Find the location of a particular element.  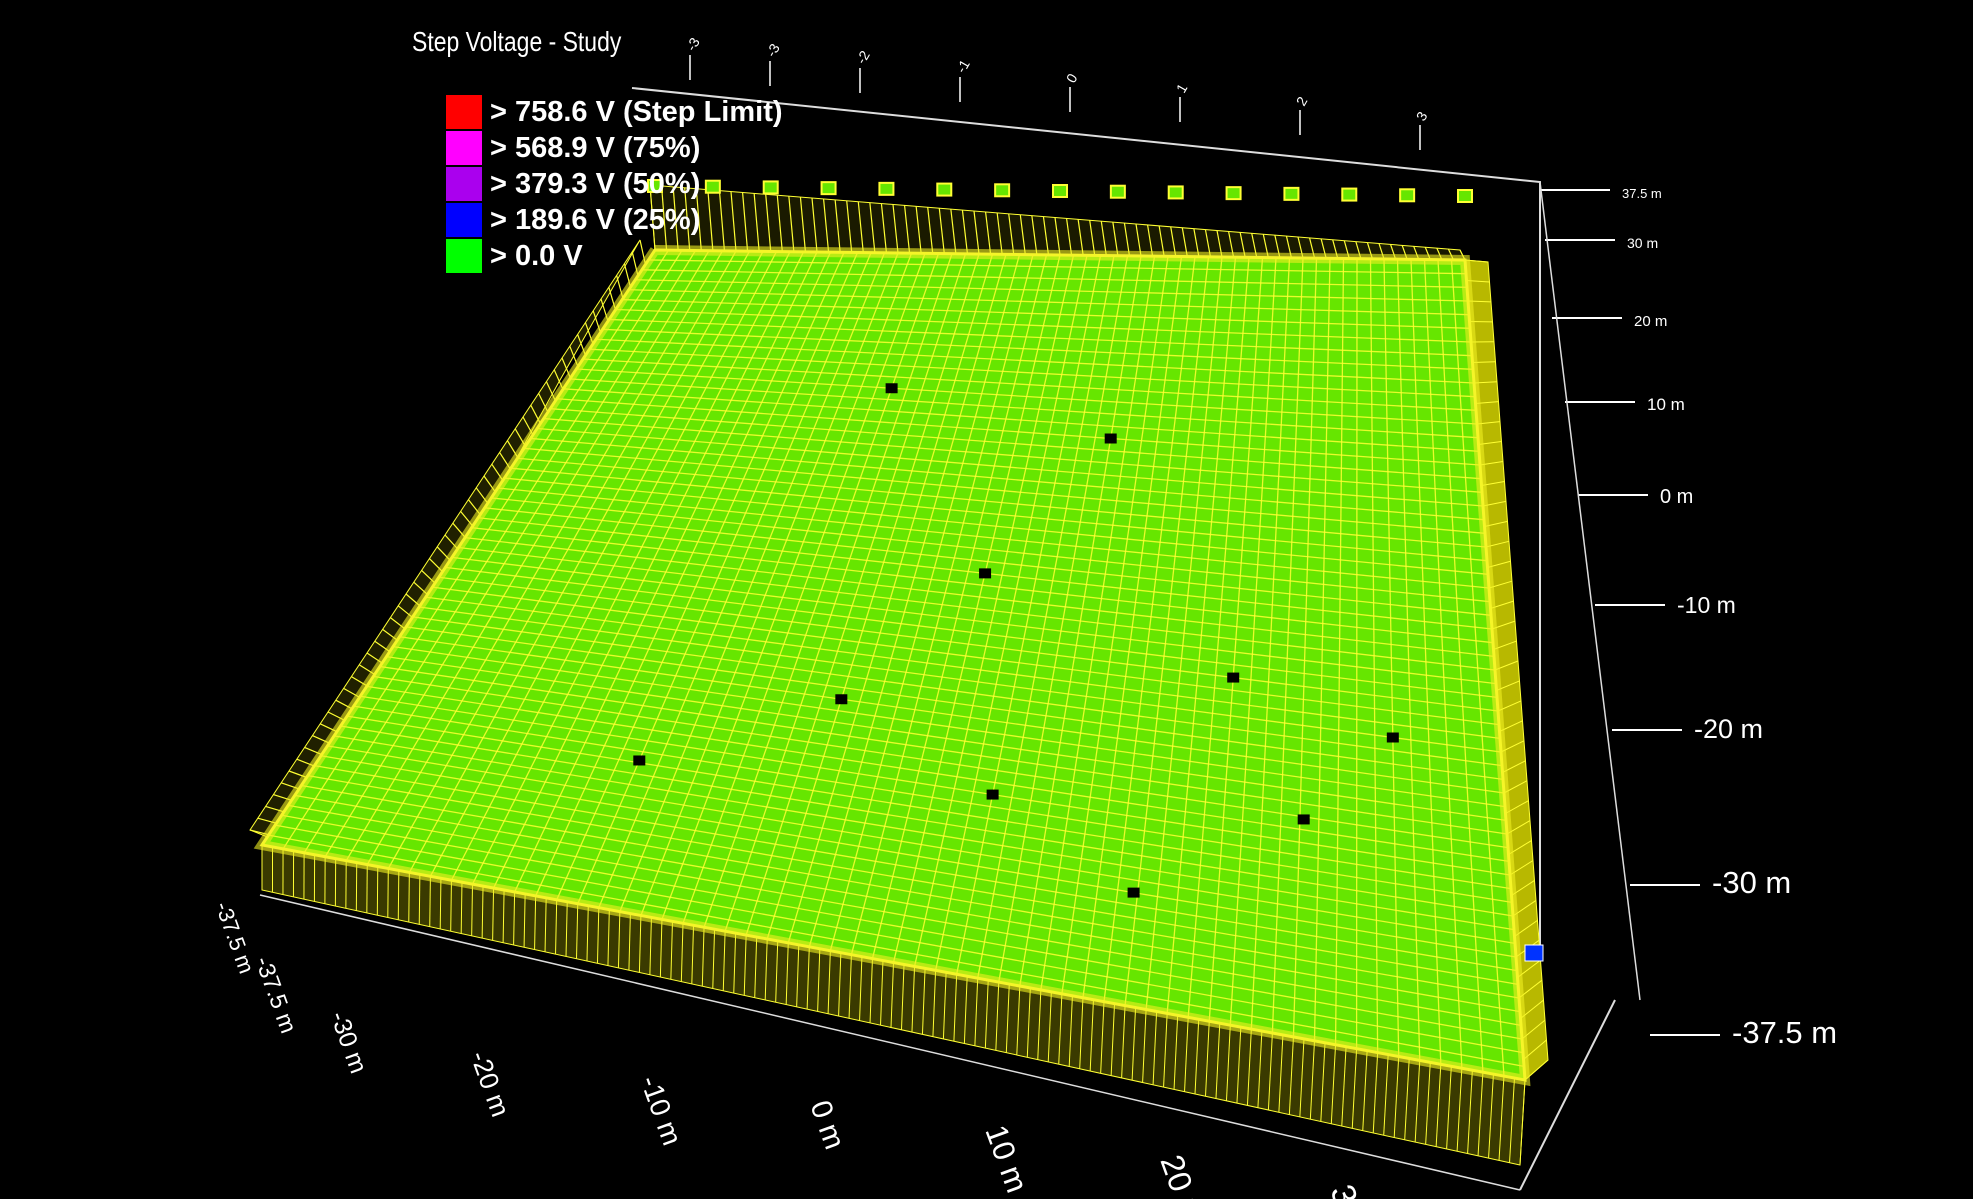

legend-item: > 189.6 V (25%) is located at coordinates (614, 220).